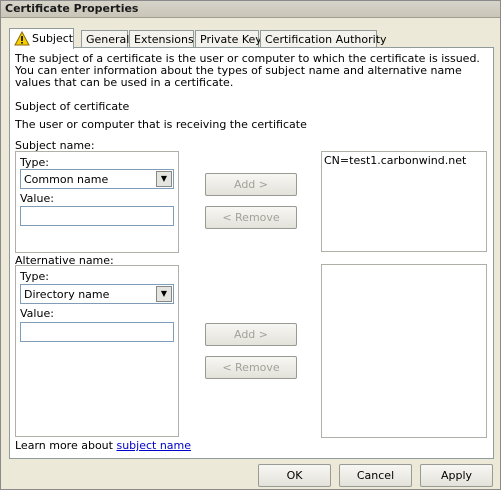 The height and width of the screenshot is (490, 501). I want to click on alternative-name-list, so click(404, 351).